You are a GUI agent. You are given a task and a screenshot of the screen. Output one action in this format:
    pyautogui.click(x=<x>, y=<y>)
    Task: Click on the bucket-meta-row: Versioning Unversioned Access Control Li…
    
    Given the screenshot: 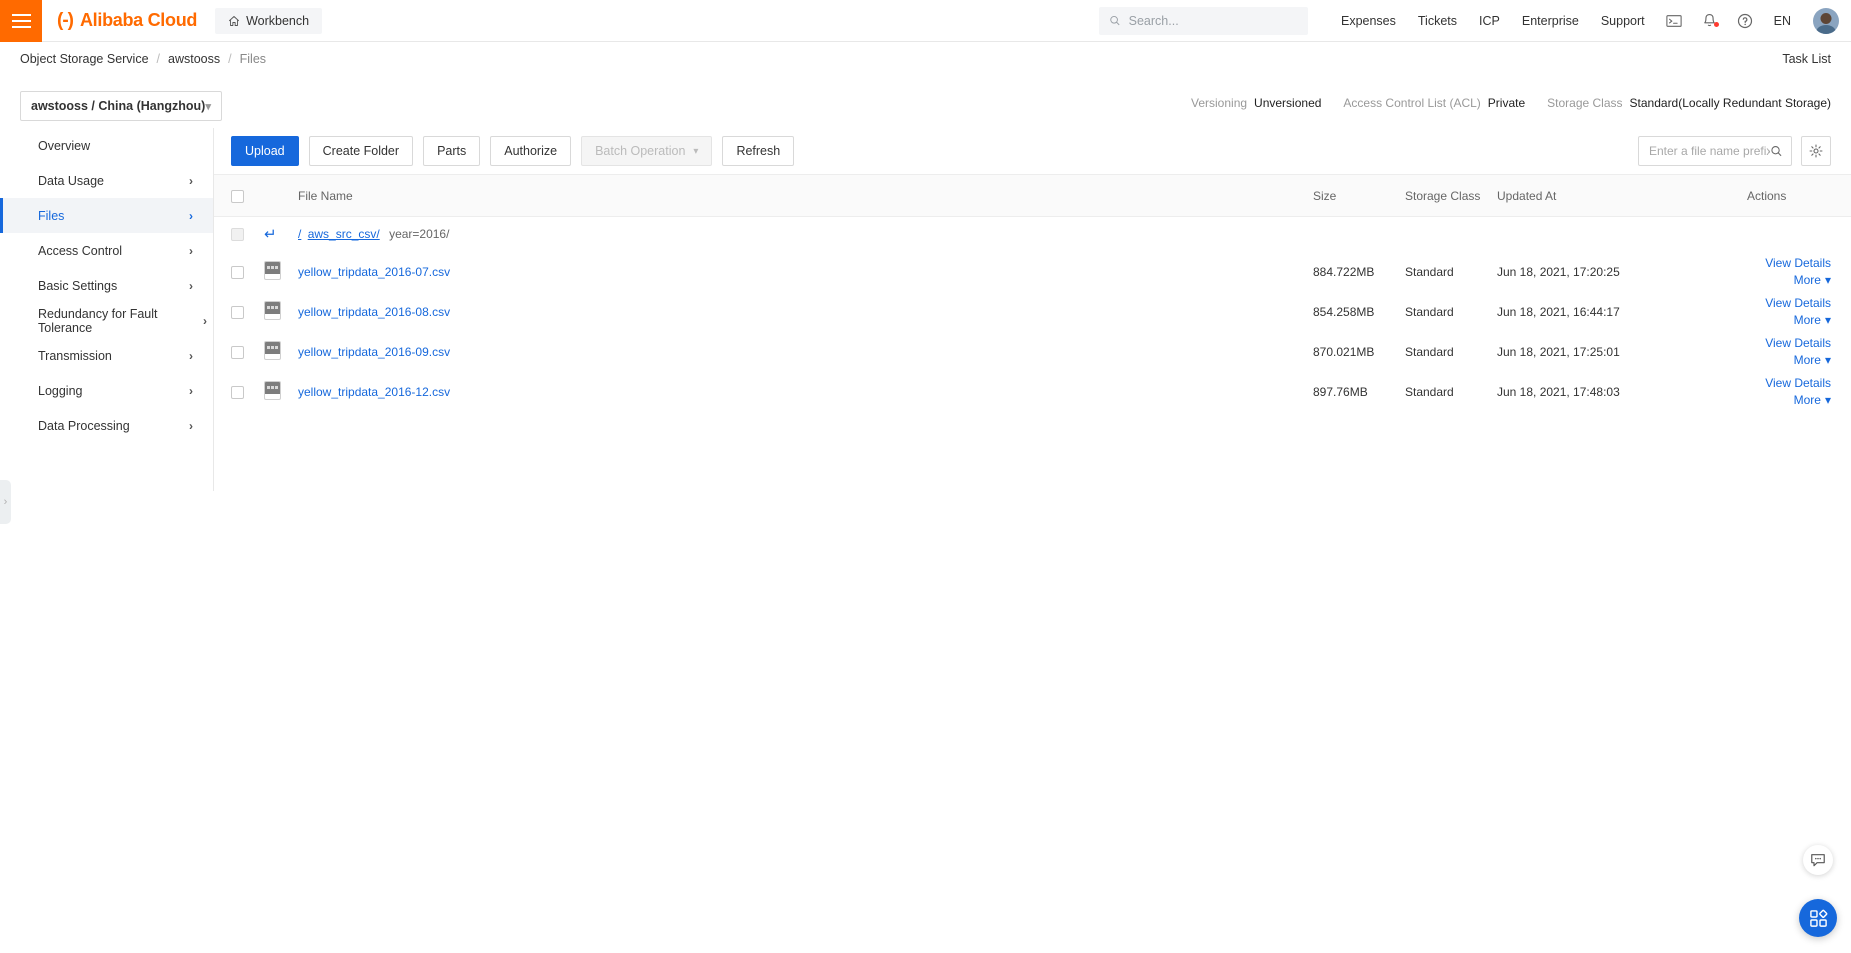 What is the action you would take?
    pyautogui.click(x=1511, y=103)
    